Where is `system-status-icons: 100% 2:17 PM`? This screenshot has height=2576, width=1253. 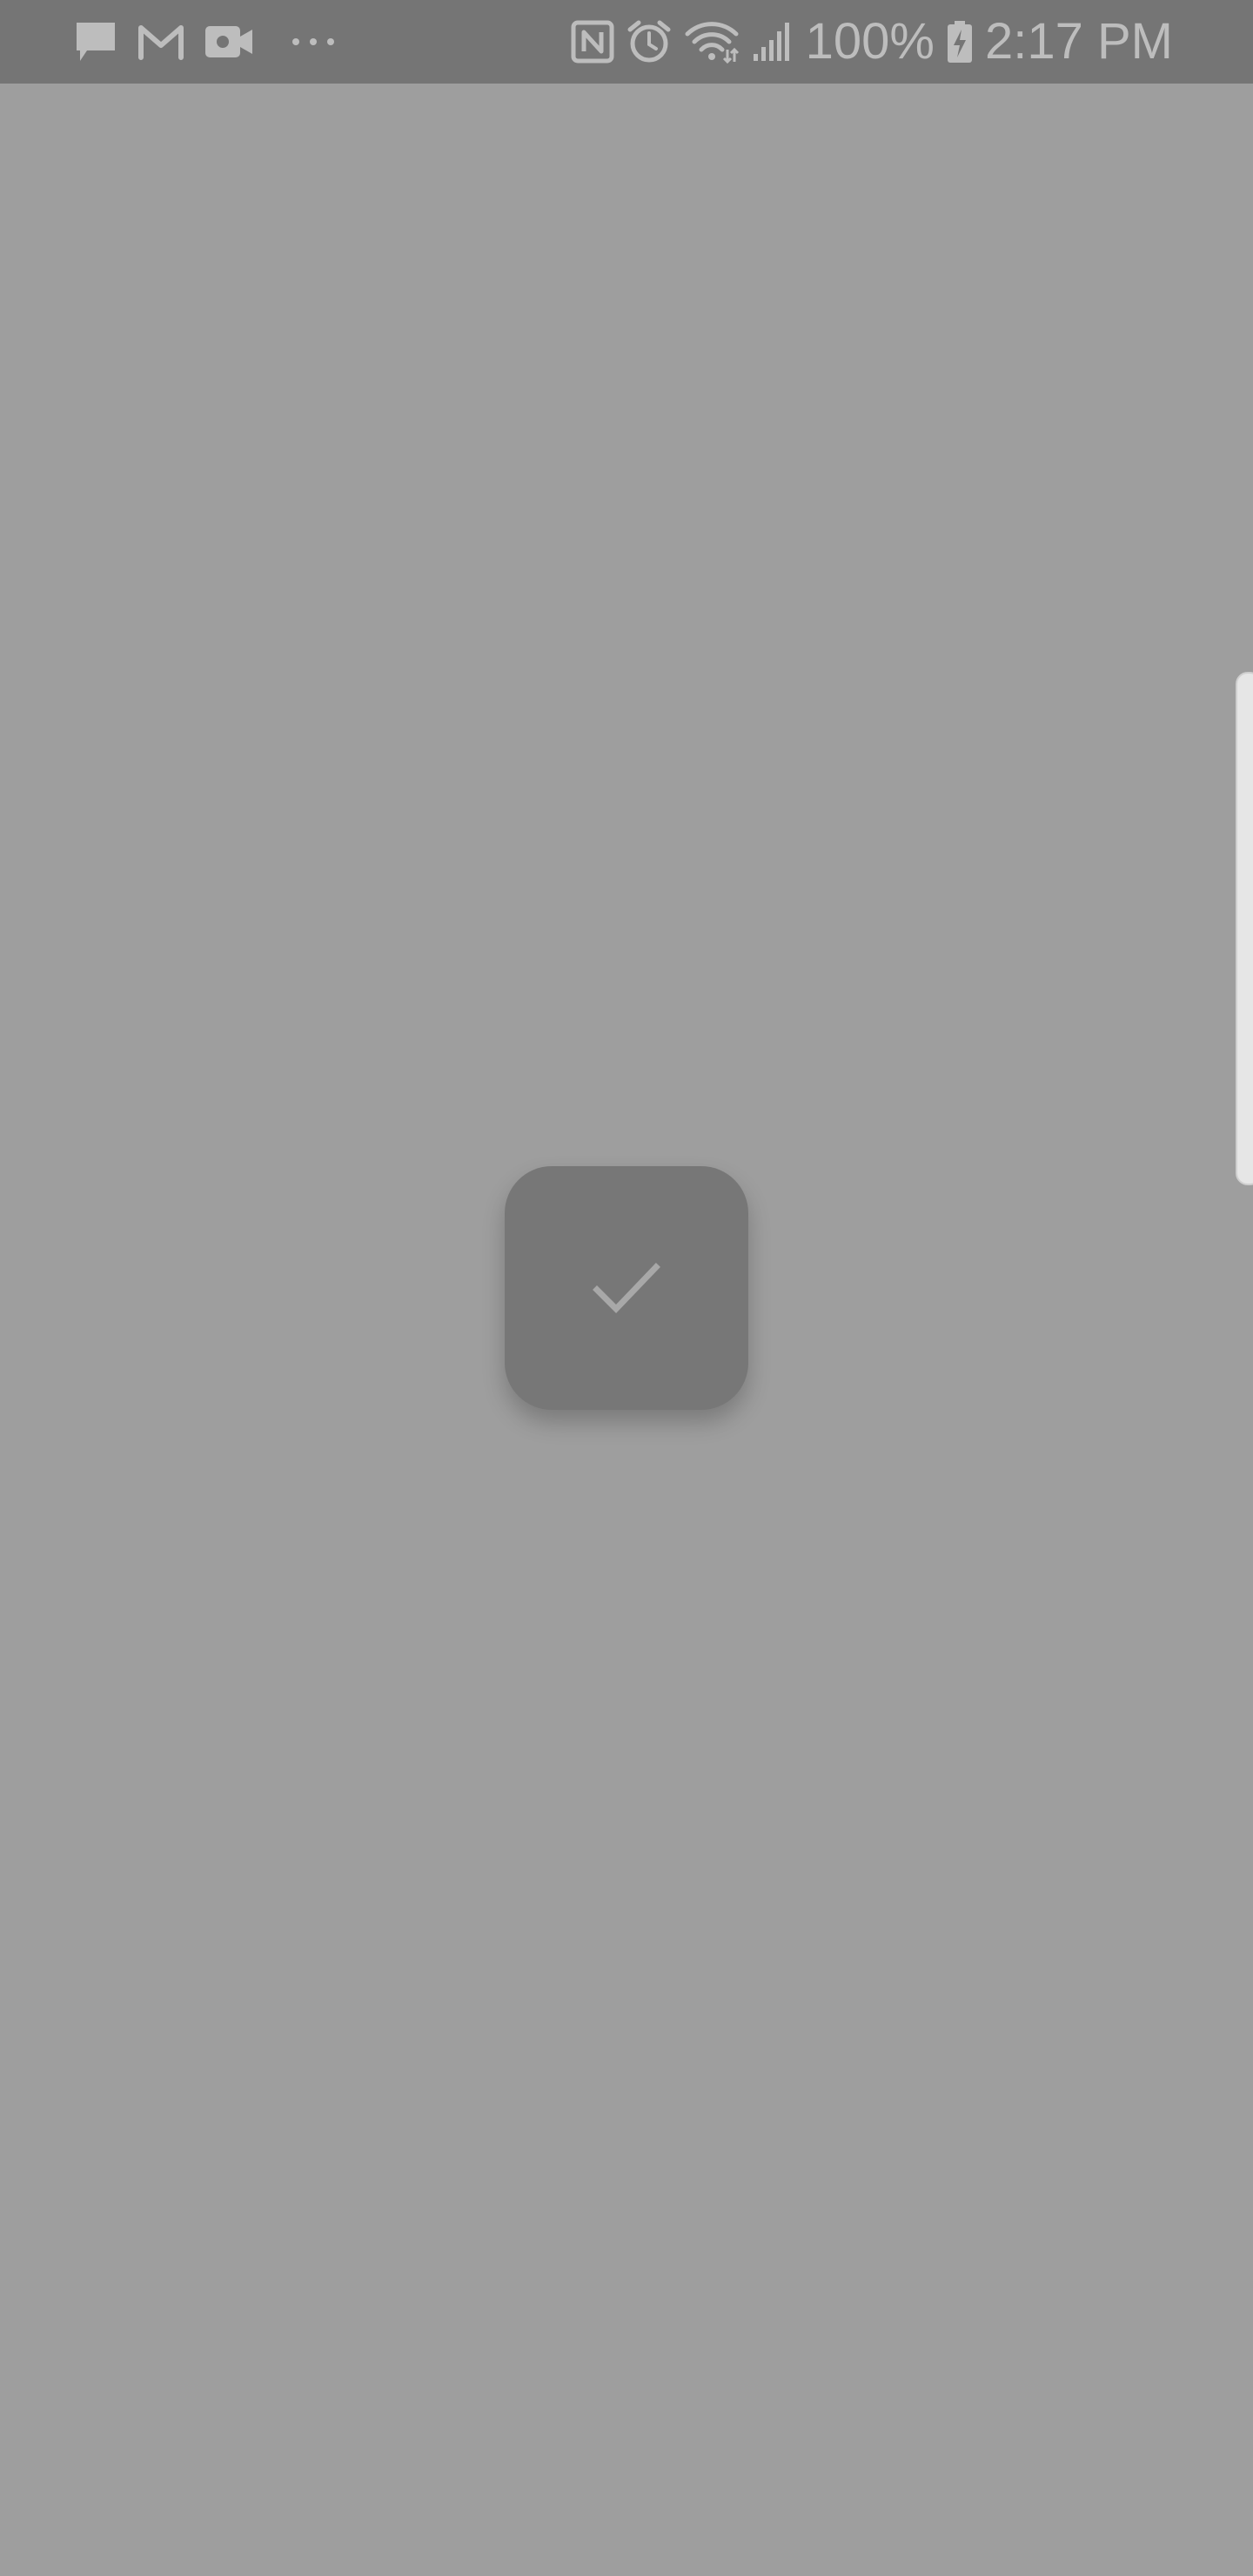 system-status-icons: 100% 2:17 PM is located at coordinates (872, 41).